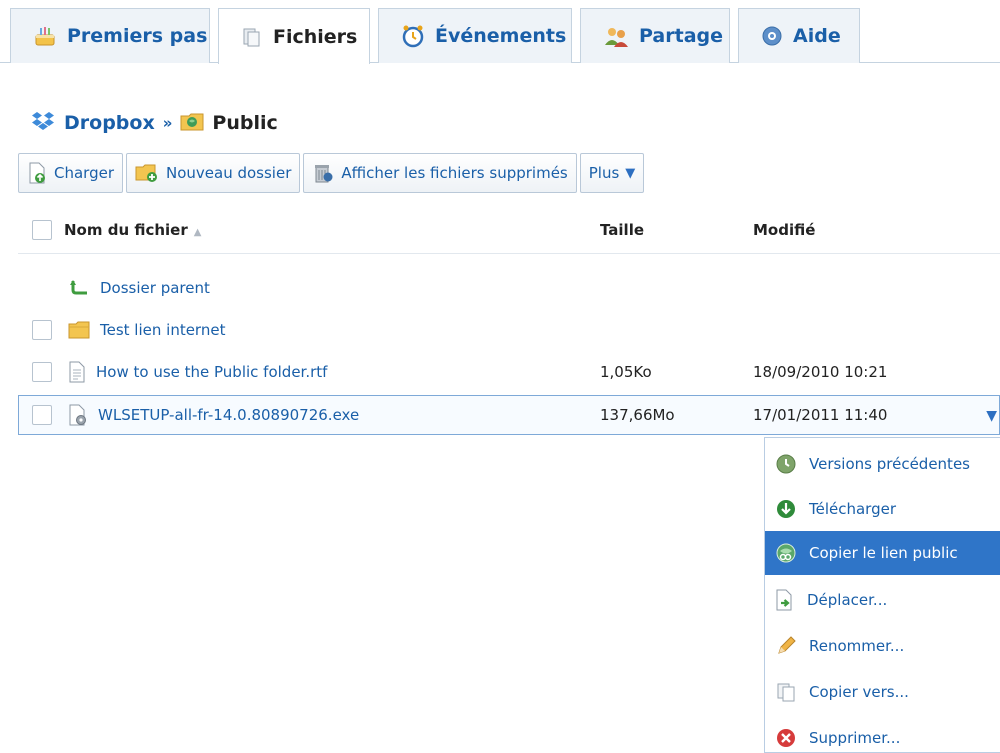 The height and width of the screenshot is (753, 1000). I want to click on menu-item-label: Versions précédentes, so click(889, 464).